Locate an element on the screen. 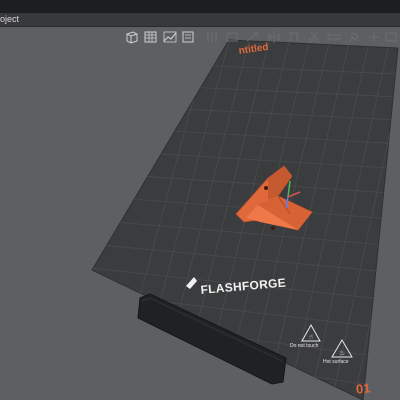 This screenshot has width=400, height=400. seam-tool-icon is located at coordinates (374, 37).